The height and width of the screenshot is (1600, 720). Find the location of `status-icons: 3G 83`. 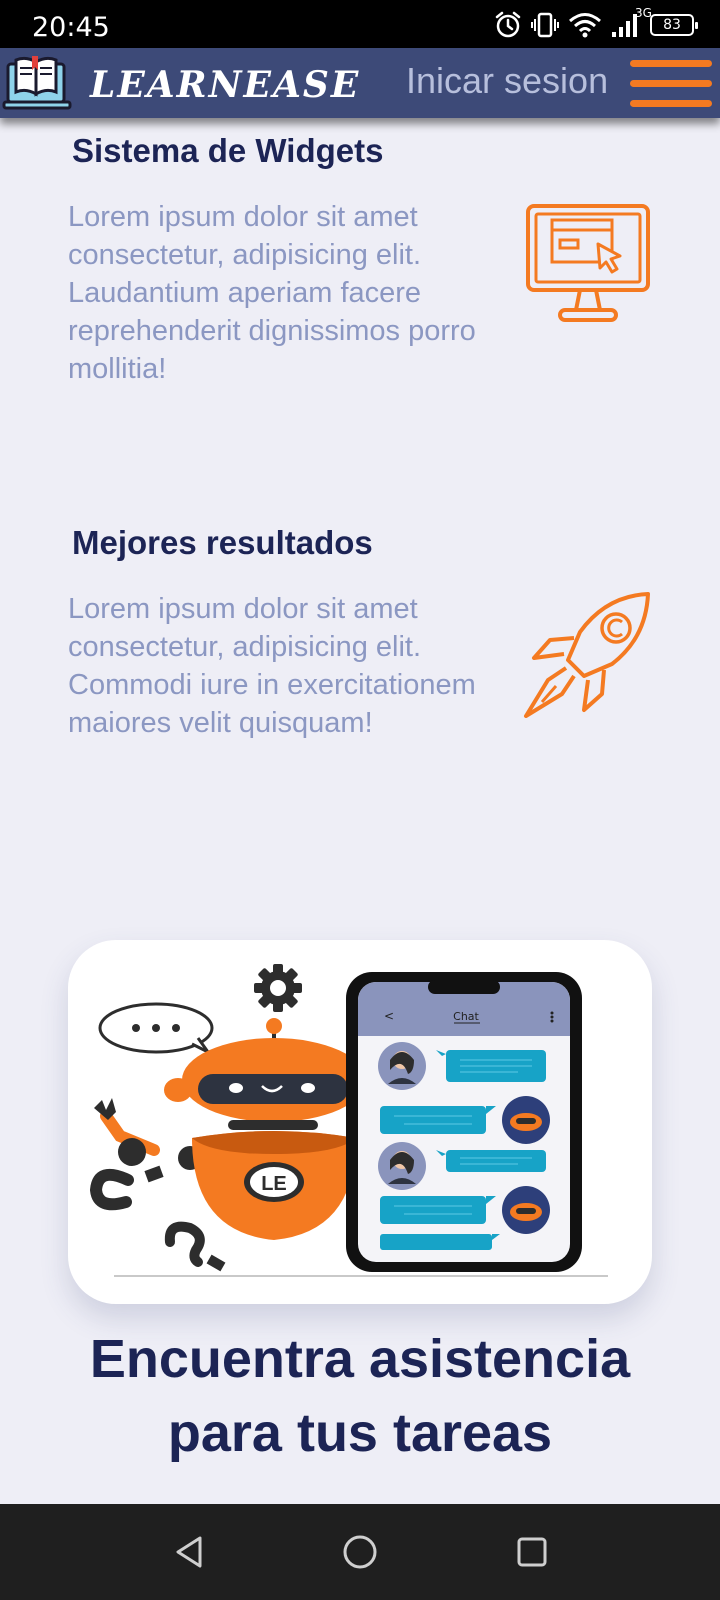

status-icons: 3G 83 is located at coordinates (596, 23).